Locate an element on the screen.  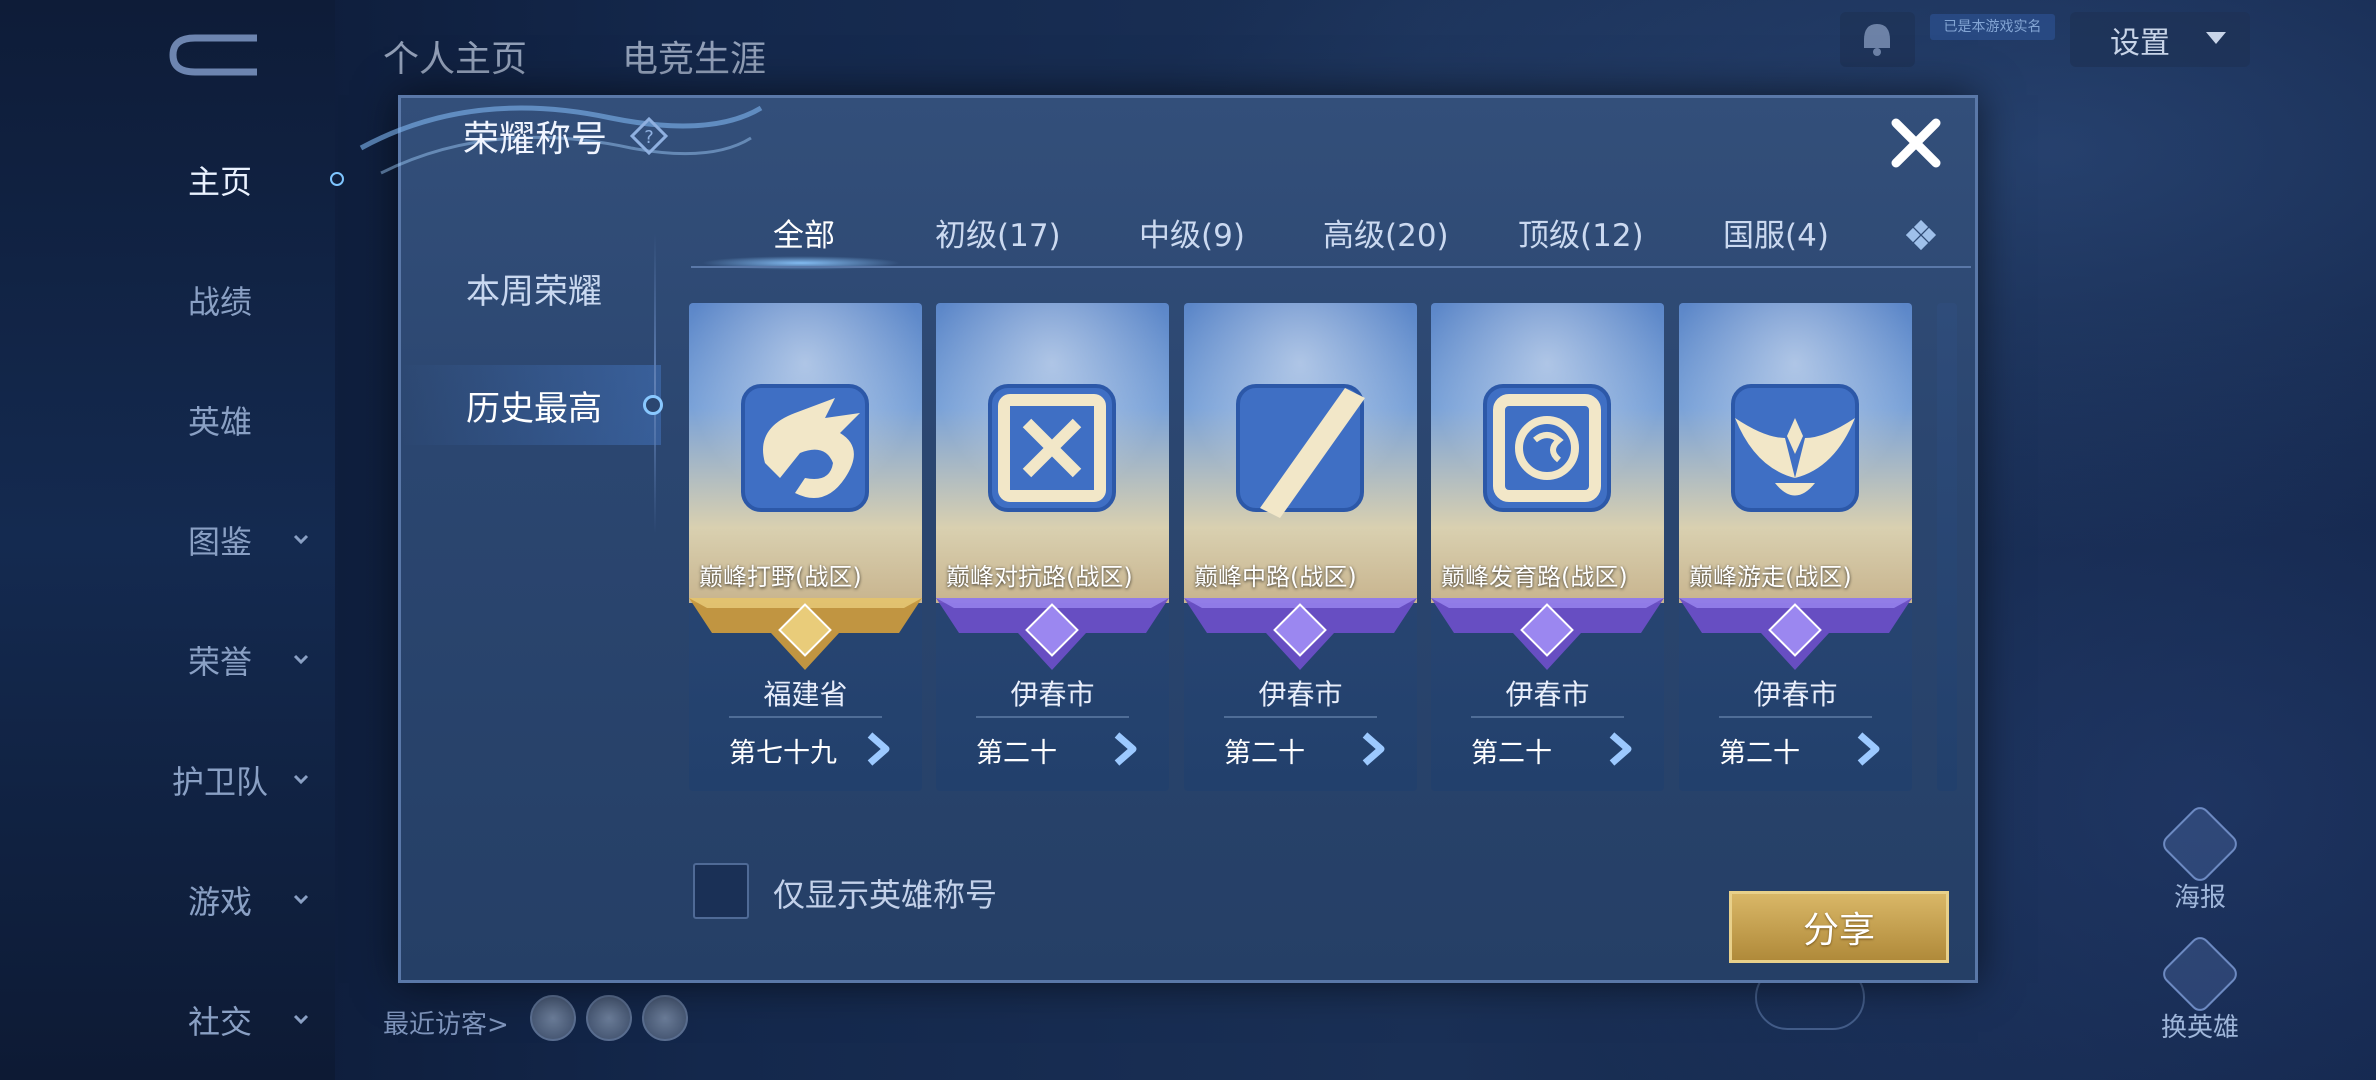
nav-item-label: 荣誉 is located at coordinates (219, 662).